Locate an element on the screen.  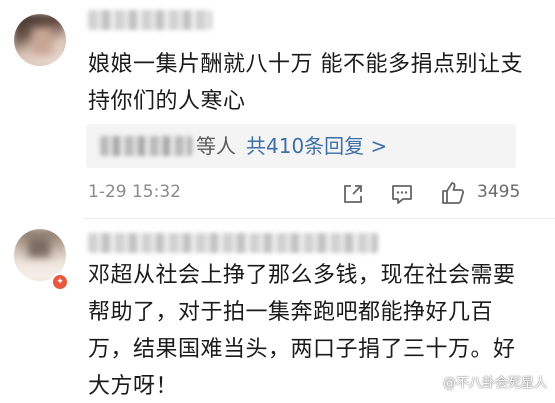
reply-user-blurred is located at coordinates (146, 146).